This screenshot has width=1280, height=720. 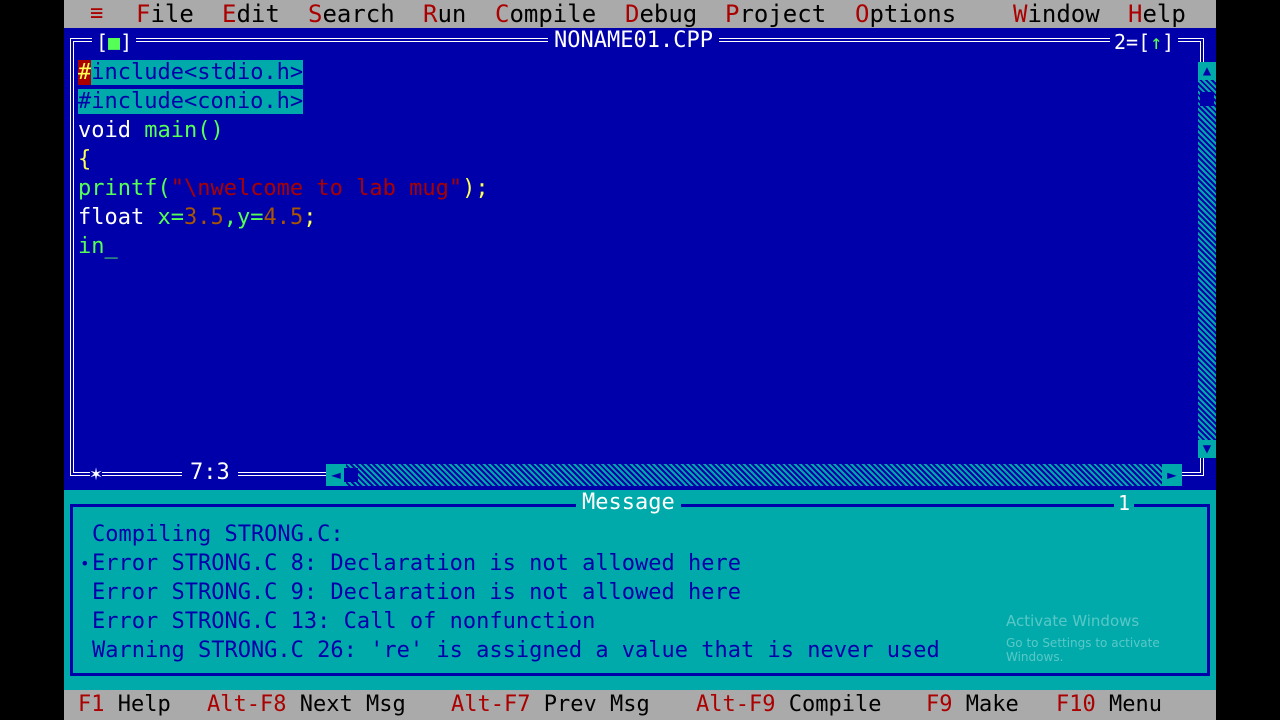 What do you see at coordinates (98, 246) in the screenshot?
I see `code-line: in_` at bounding box center [98, 246].